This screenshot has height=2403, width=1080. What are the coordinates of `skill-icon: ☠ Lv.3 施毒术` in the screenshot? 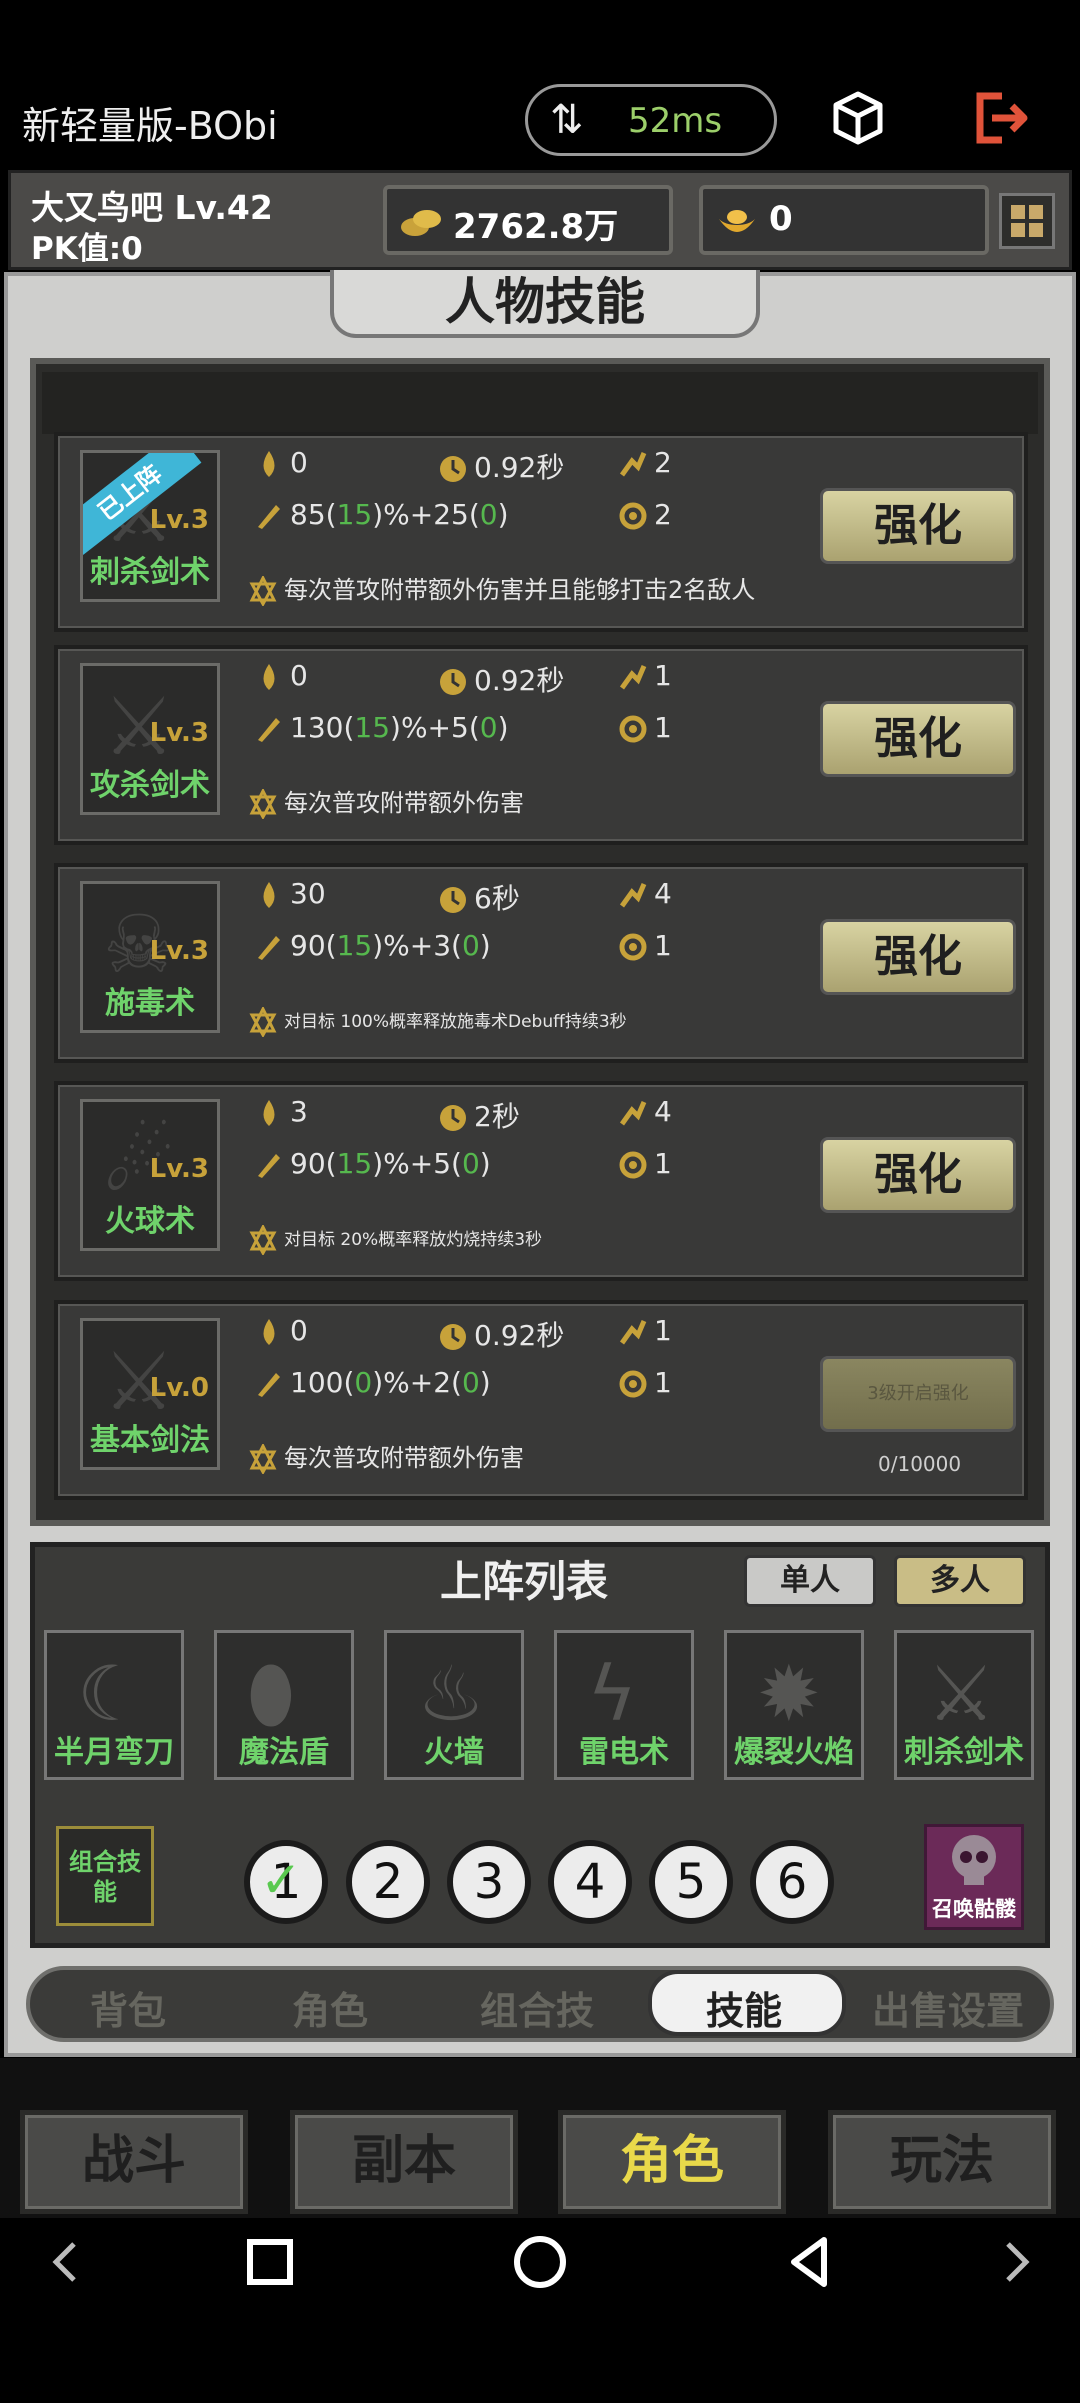 It's located at (150, 957).